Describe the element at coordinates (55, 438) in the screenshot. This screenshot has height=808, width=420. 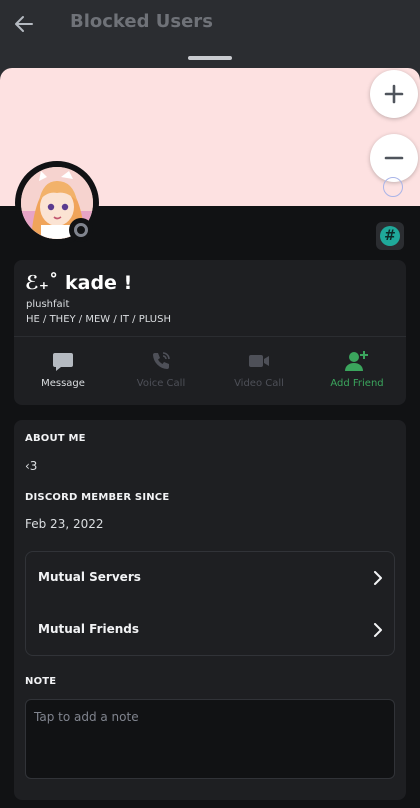
I see `about-me-title: ABOUT ME` at that location.